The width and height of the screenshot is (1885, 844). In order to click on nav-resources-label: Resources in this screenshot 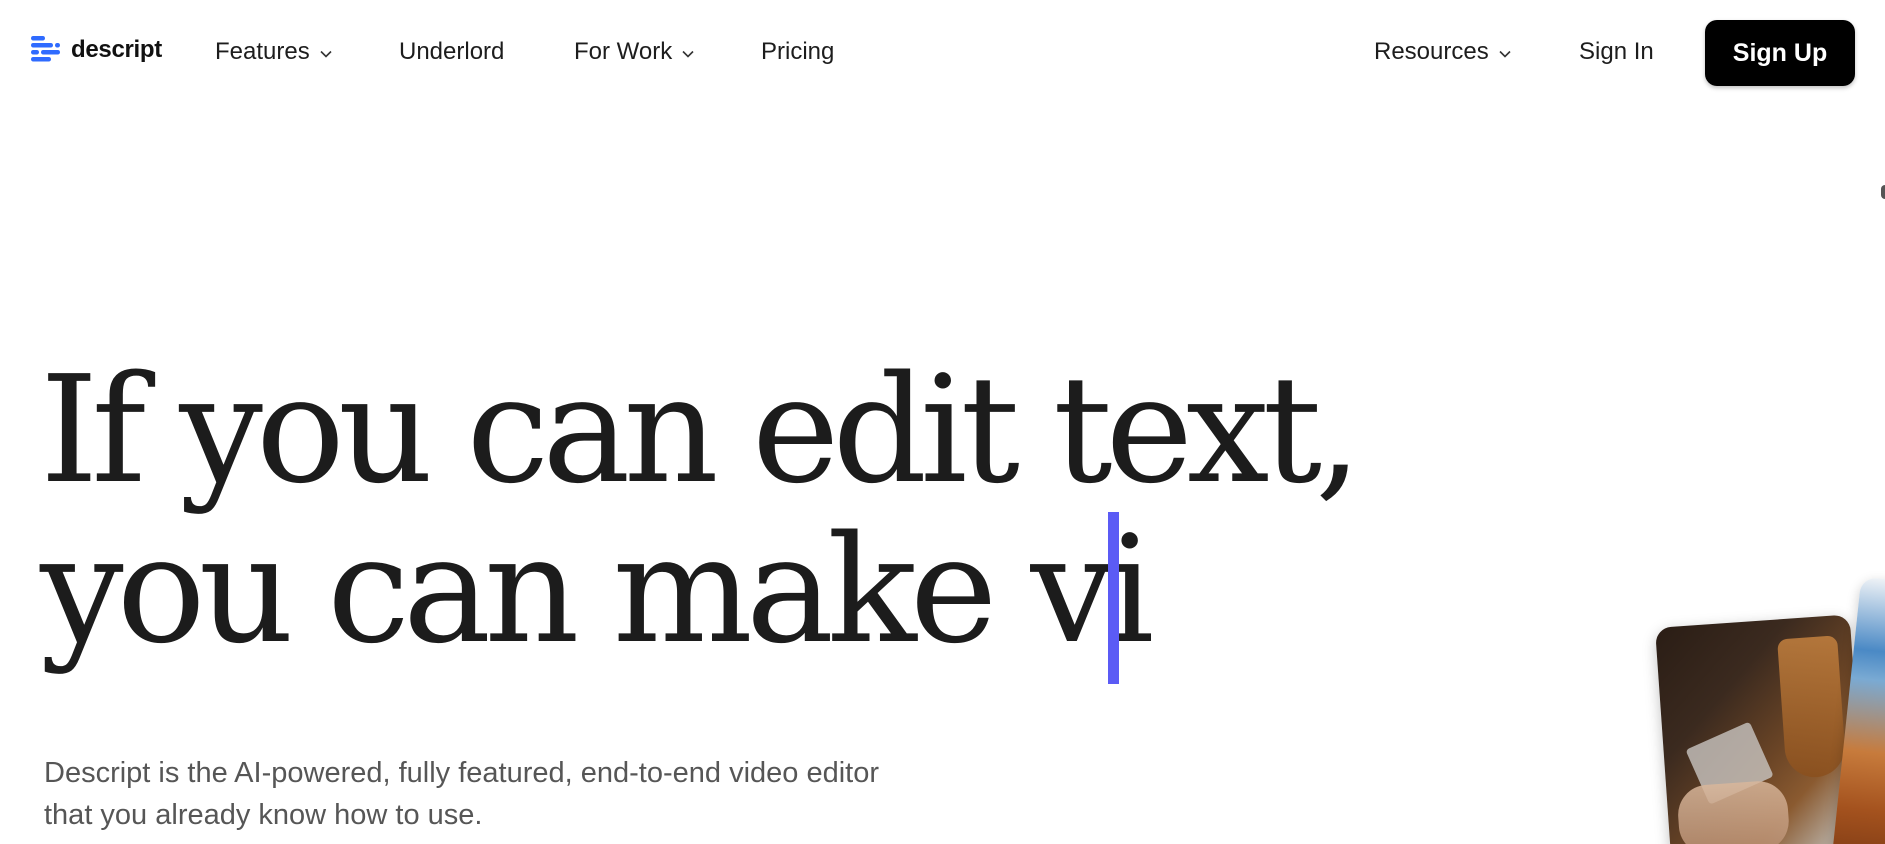, I will do `click(1431, 51)`.